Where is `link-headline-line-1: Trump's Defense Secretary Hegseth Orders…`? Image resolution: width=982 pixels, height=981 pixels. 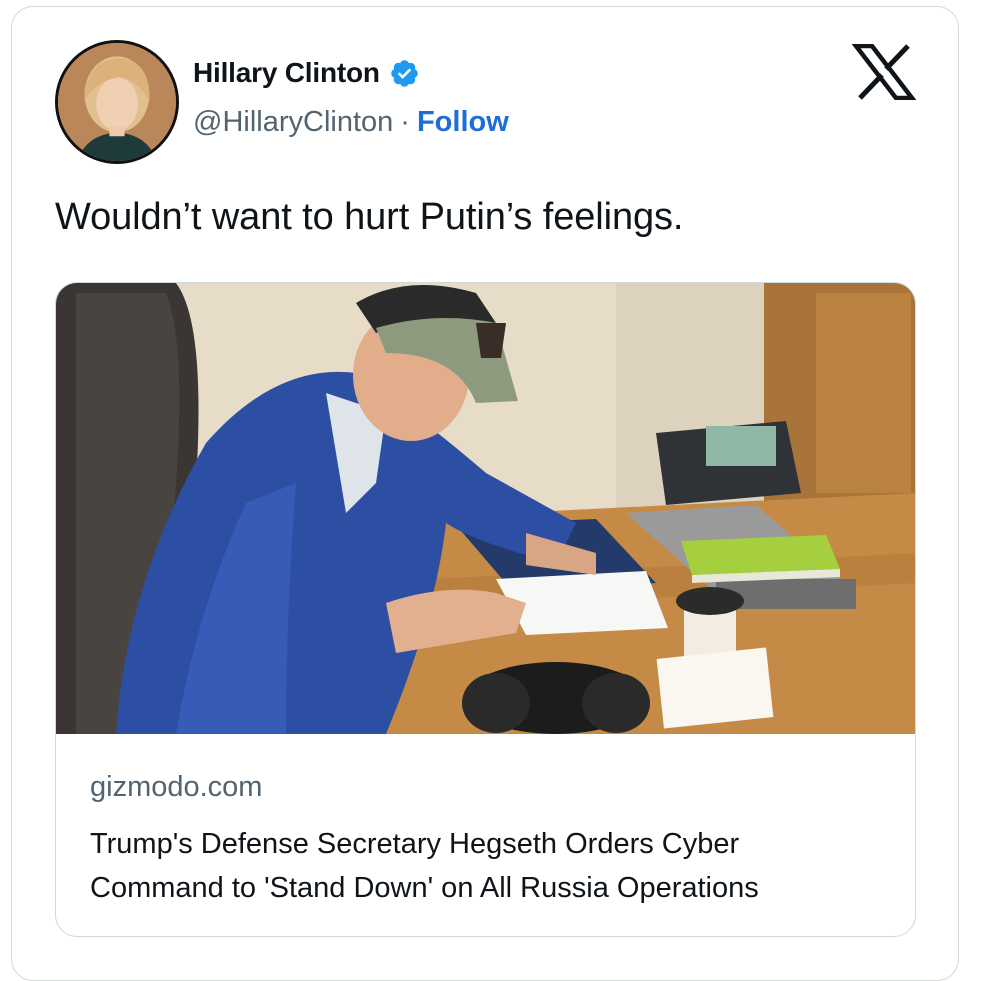 link-headline-line-1: Trump's Defense Secretary Hegseth Orders… is located at coordinates (415, 844).